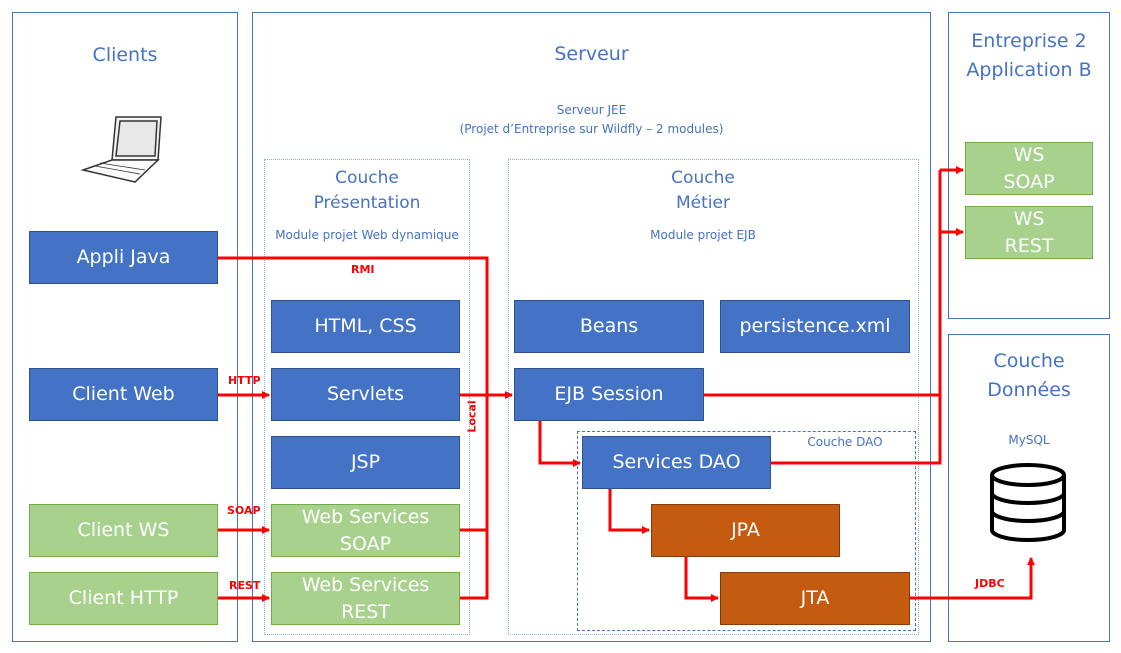 The height and width of the screenshot is (653, 1121). What do you see at coordinates (629, 511) in the screenshot?
I see `dao-jpa-connector` at bounding box center [629, 511].